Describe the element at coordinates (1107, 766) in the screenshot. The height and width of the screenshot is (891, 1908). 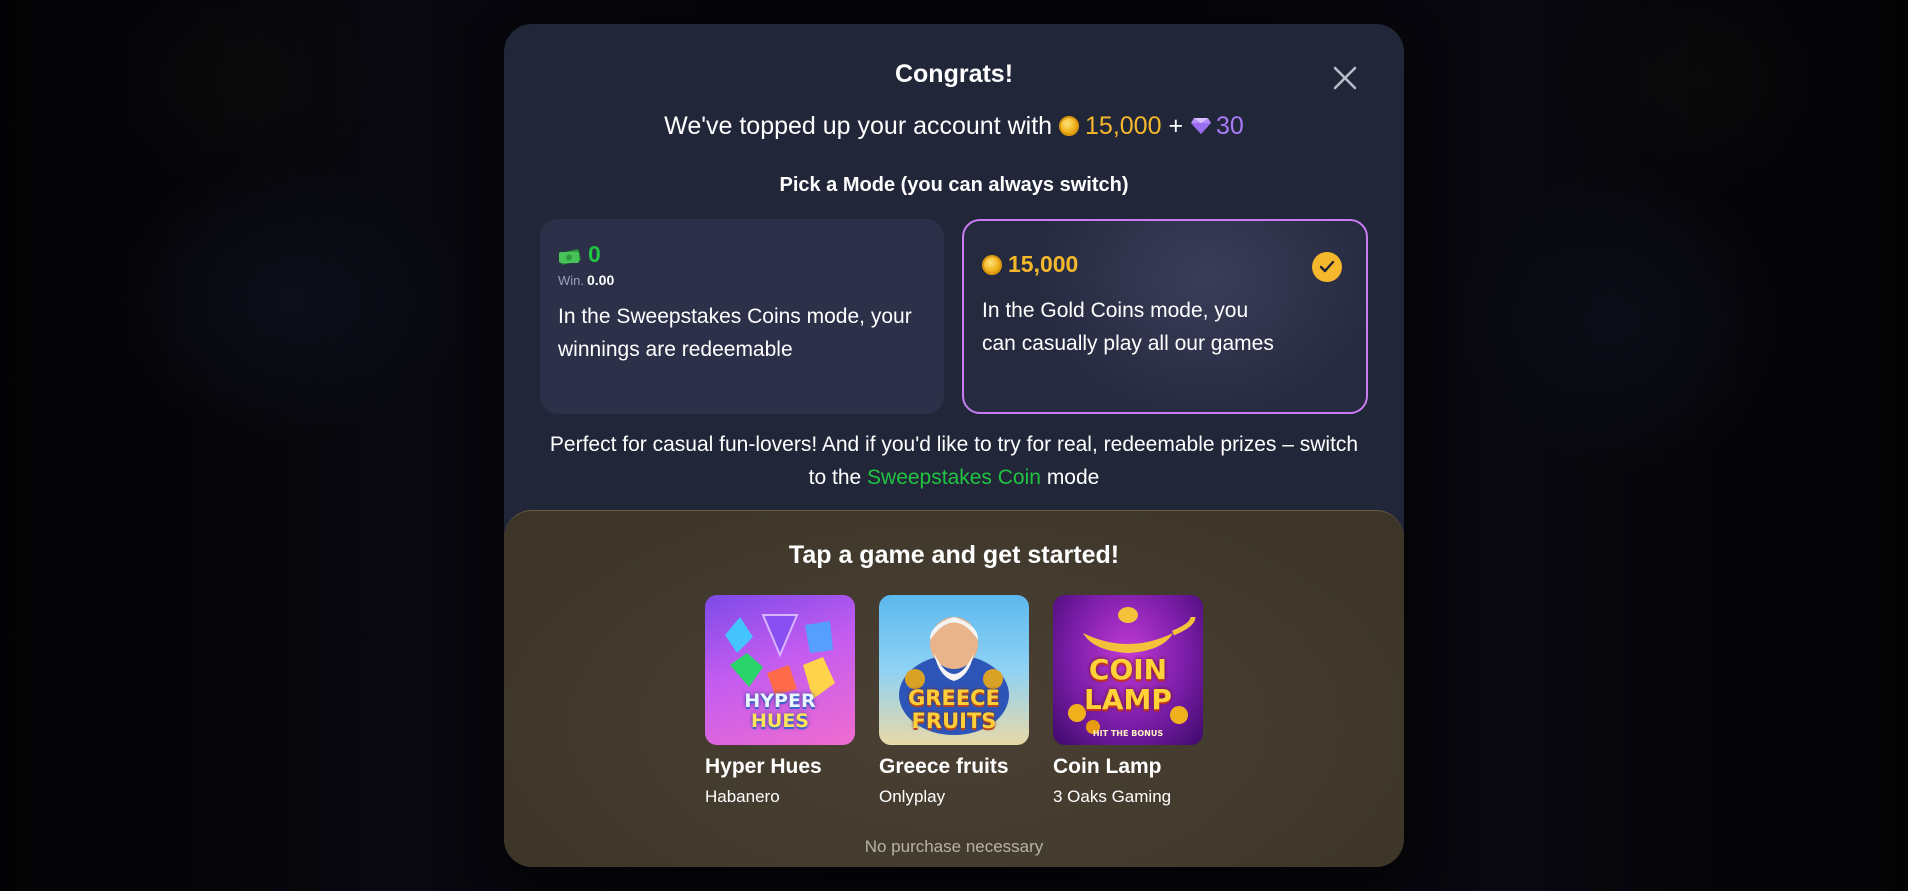
I see `game-name: Coin Lamp` at that location.